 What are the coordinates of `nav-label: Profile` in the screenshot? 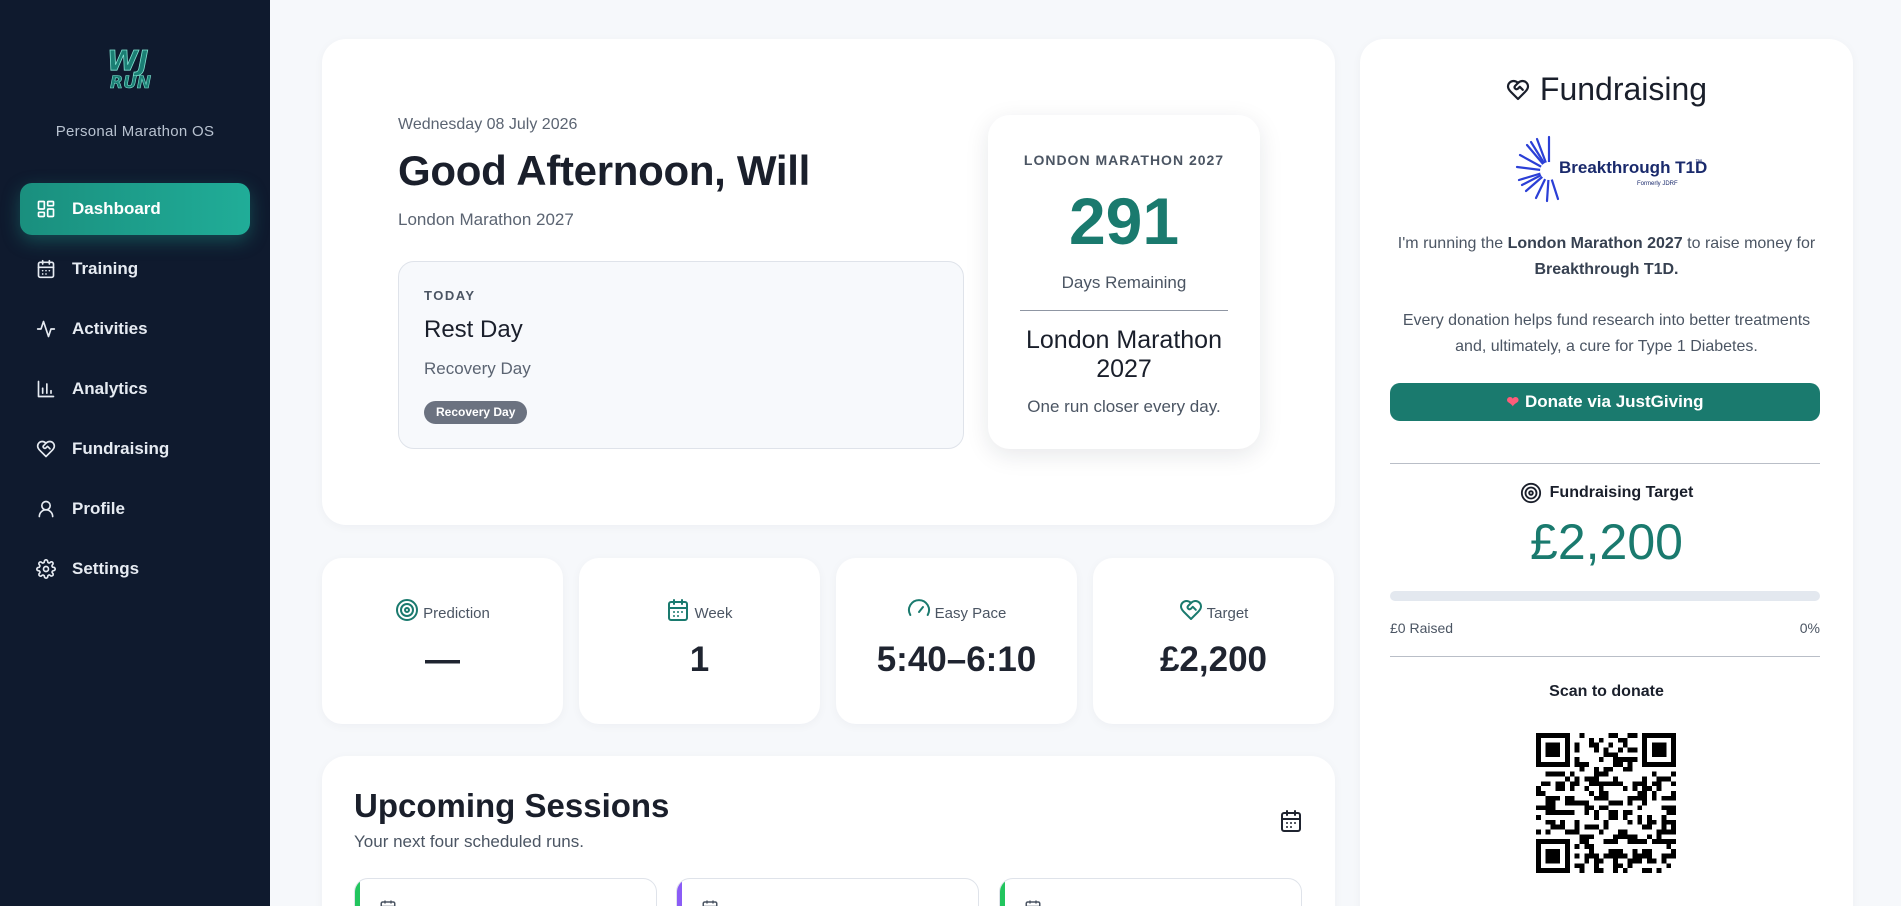 It's located at (98, 508).